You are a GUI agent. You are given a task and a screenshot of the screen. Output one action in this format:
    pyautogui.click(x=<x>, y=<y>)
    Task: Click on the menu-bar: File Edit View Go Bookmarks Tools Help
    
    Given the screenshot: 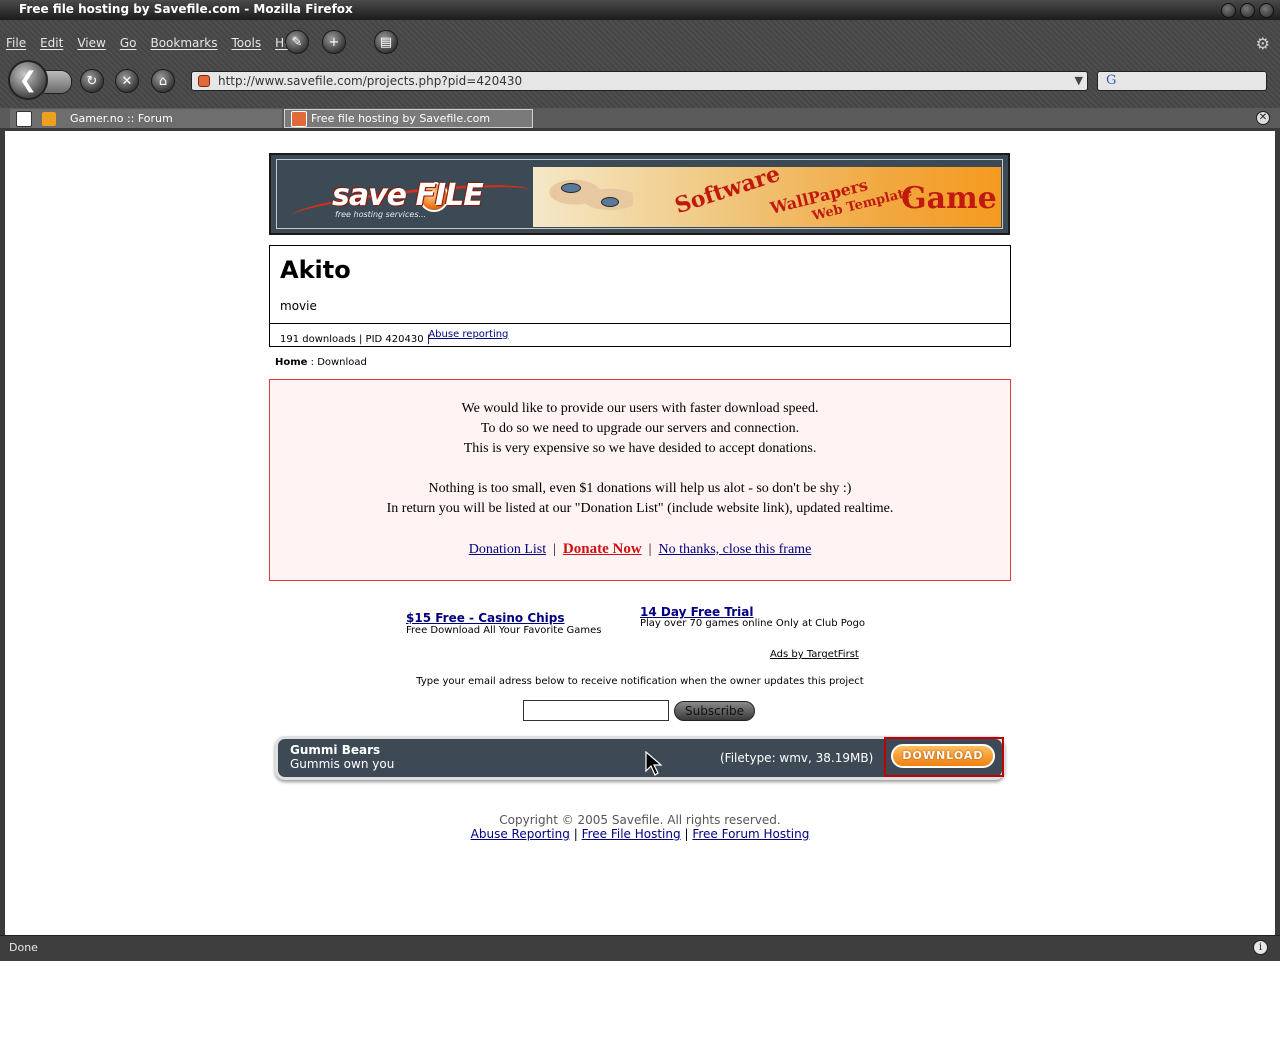 What is the action you would take?
    pyautogui.click(x=161, y=43)
    